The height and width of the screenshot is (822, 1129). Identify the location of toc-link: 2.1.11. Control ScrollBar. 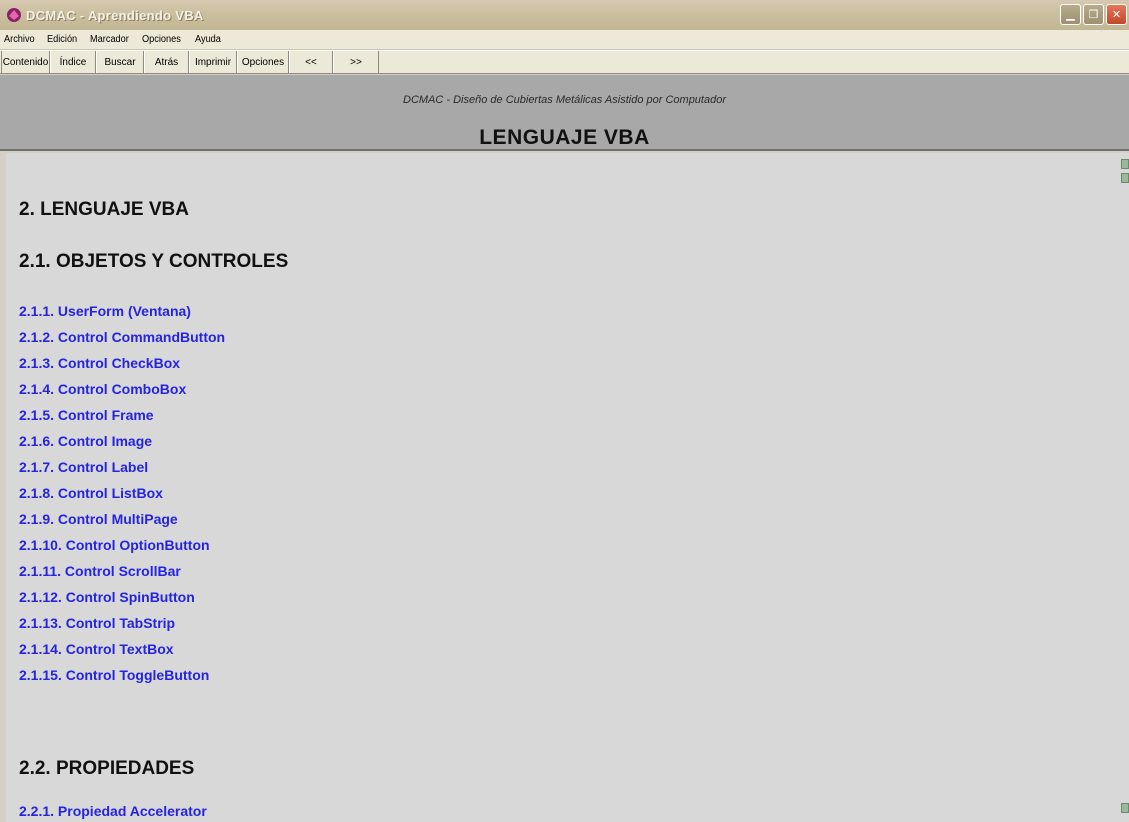
(100, 571).